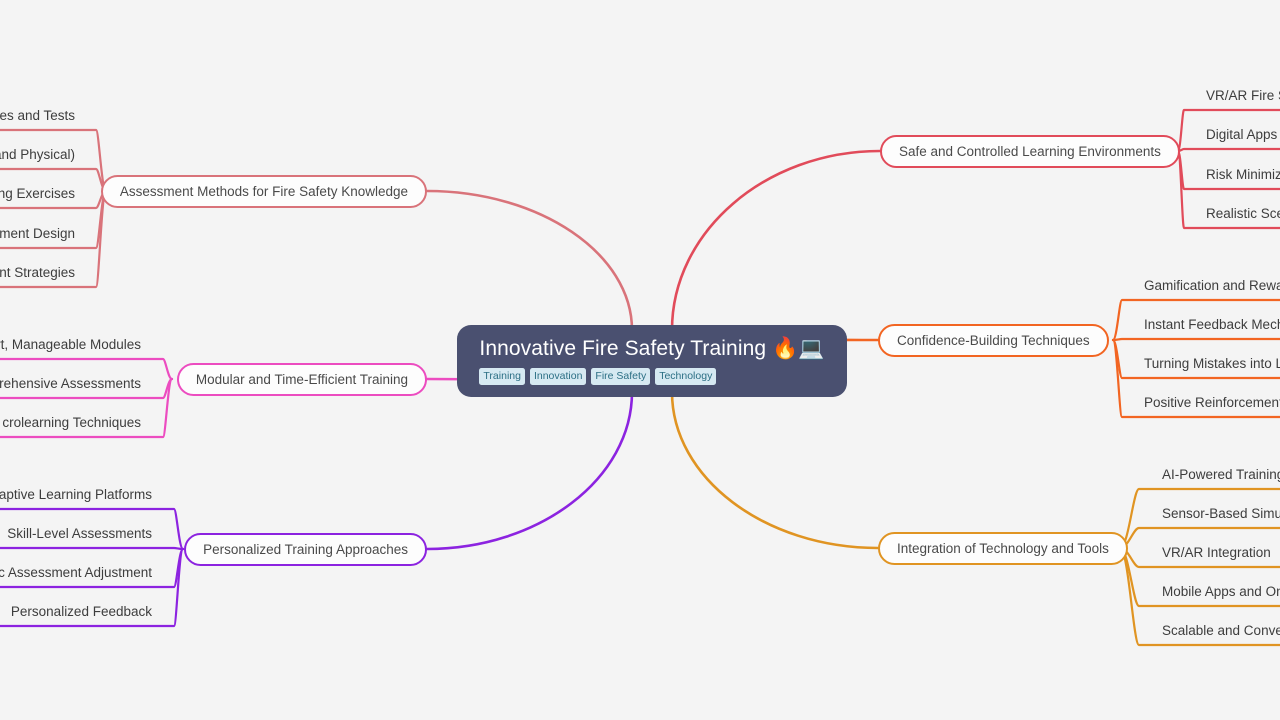 Image resolution: width=1280 pixels, height=720 pixels. What do you see at coordinates (558, 376) in the screenshot?
I see `root-tag-innovation: Innovation` at bounding box center [558, 376].